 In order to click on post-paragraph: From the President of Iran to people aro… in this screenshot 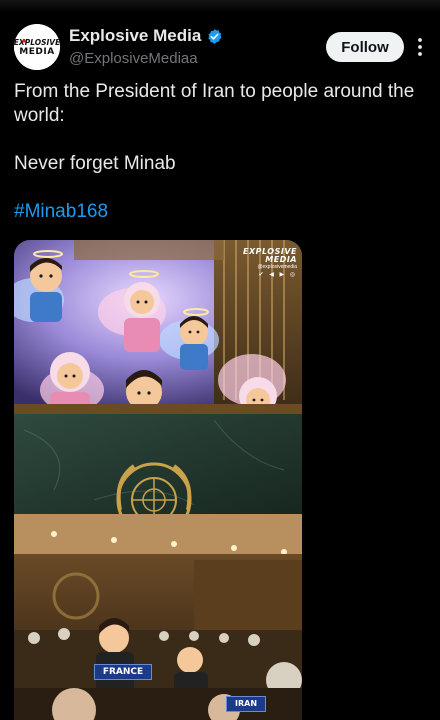, I will do `click(214, 103)`.